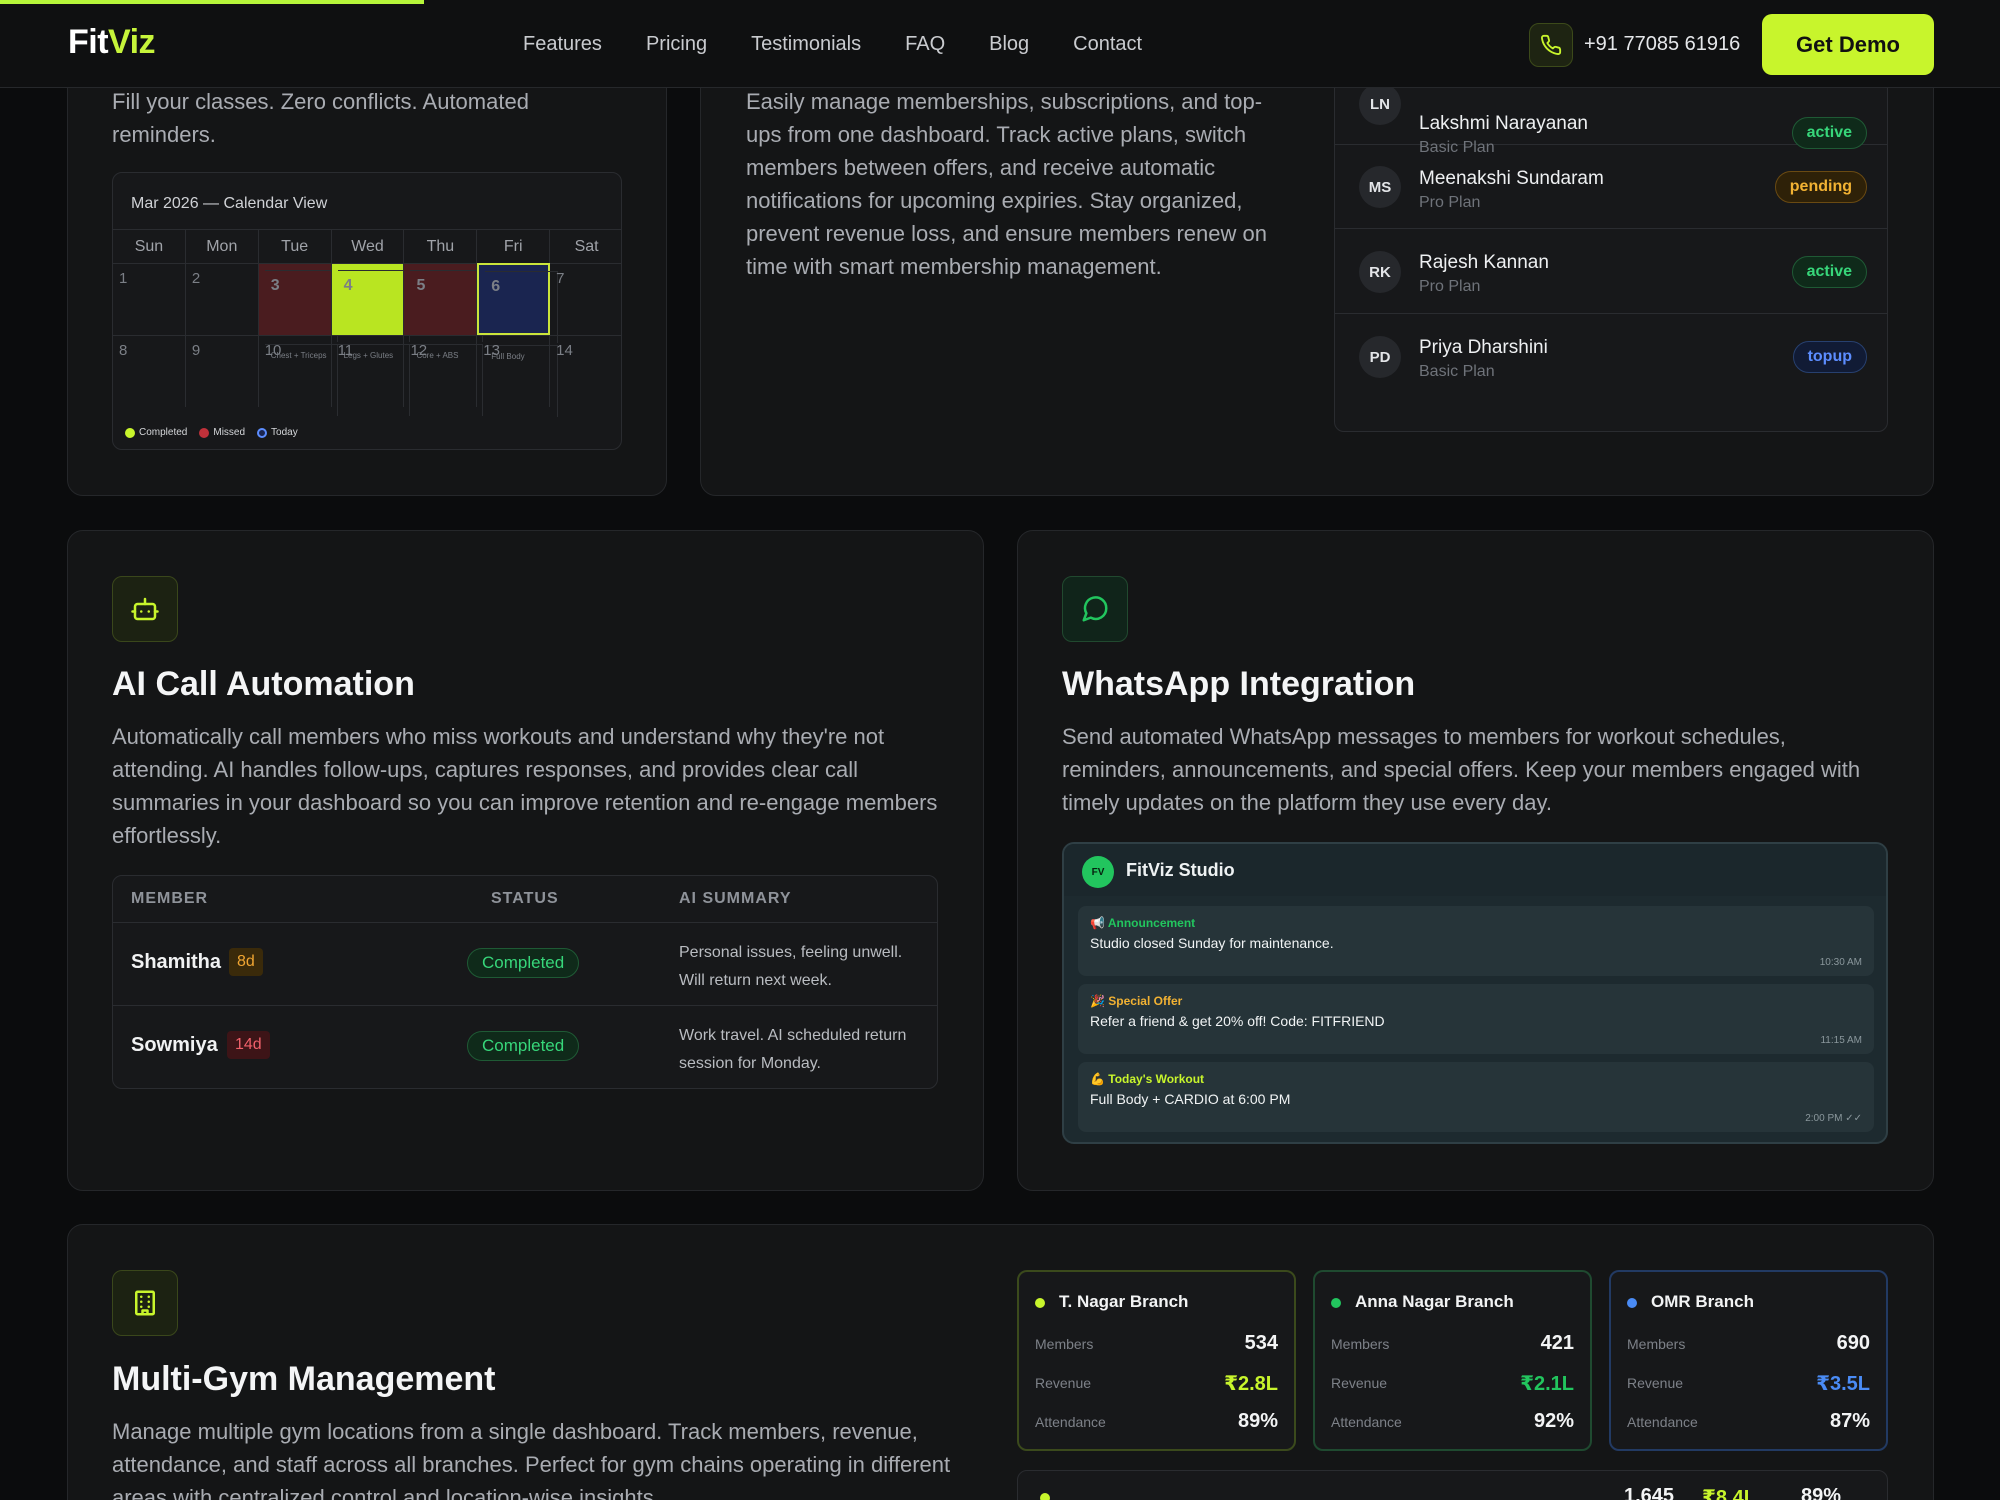 This screenshot has width=2000, height=1500. Describe the element at coordinates (149, 299) in the screenshot. I see `calendar-day: 1` at that location.